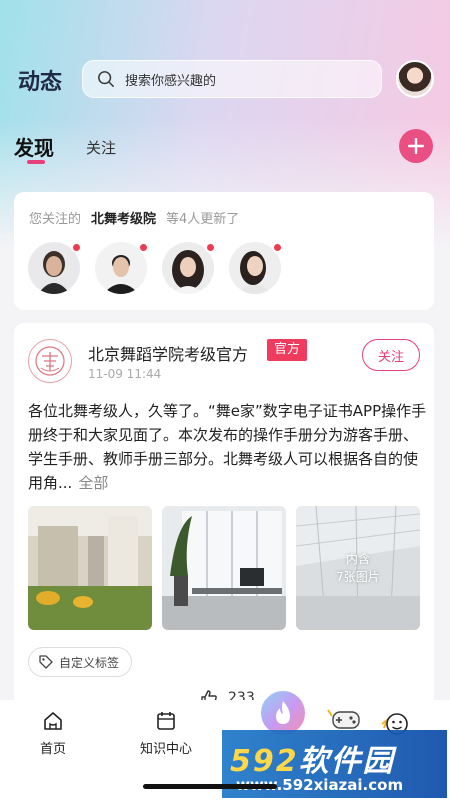  Describe the element at coordinates (283, 712) in the screenshot. I see `flame-icon` at that location.